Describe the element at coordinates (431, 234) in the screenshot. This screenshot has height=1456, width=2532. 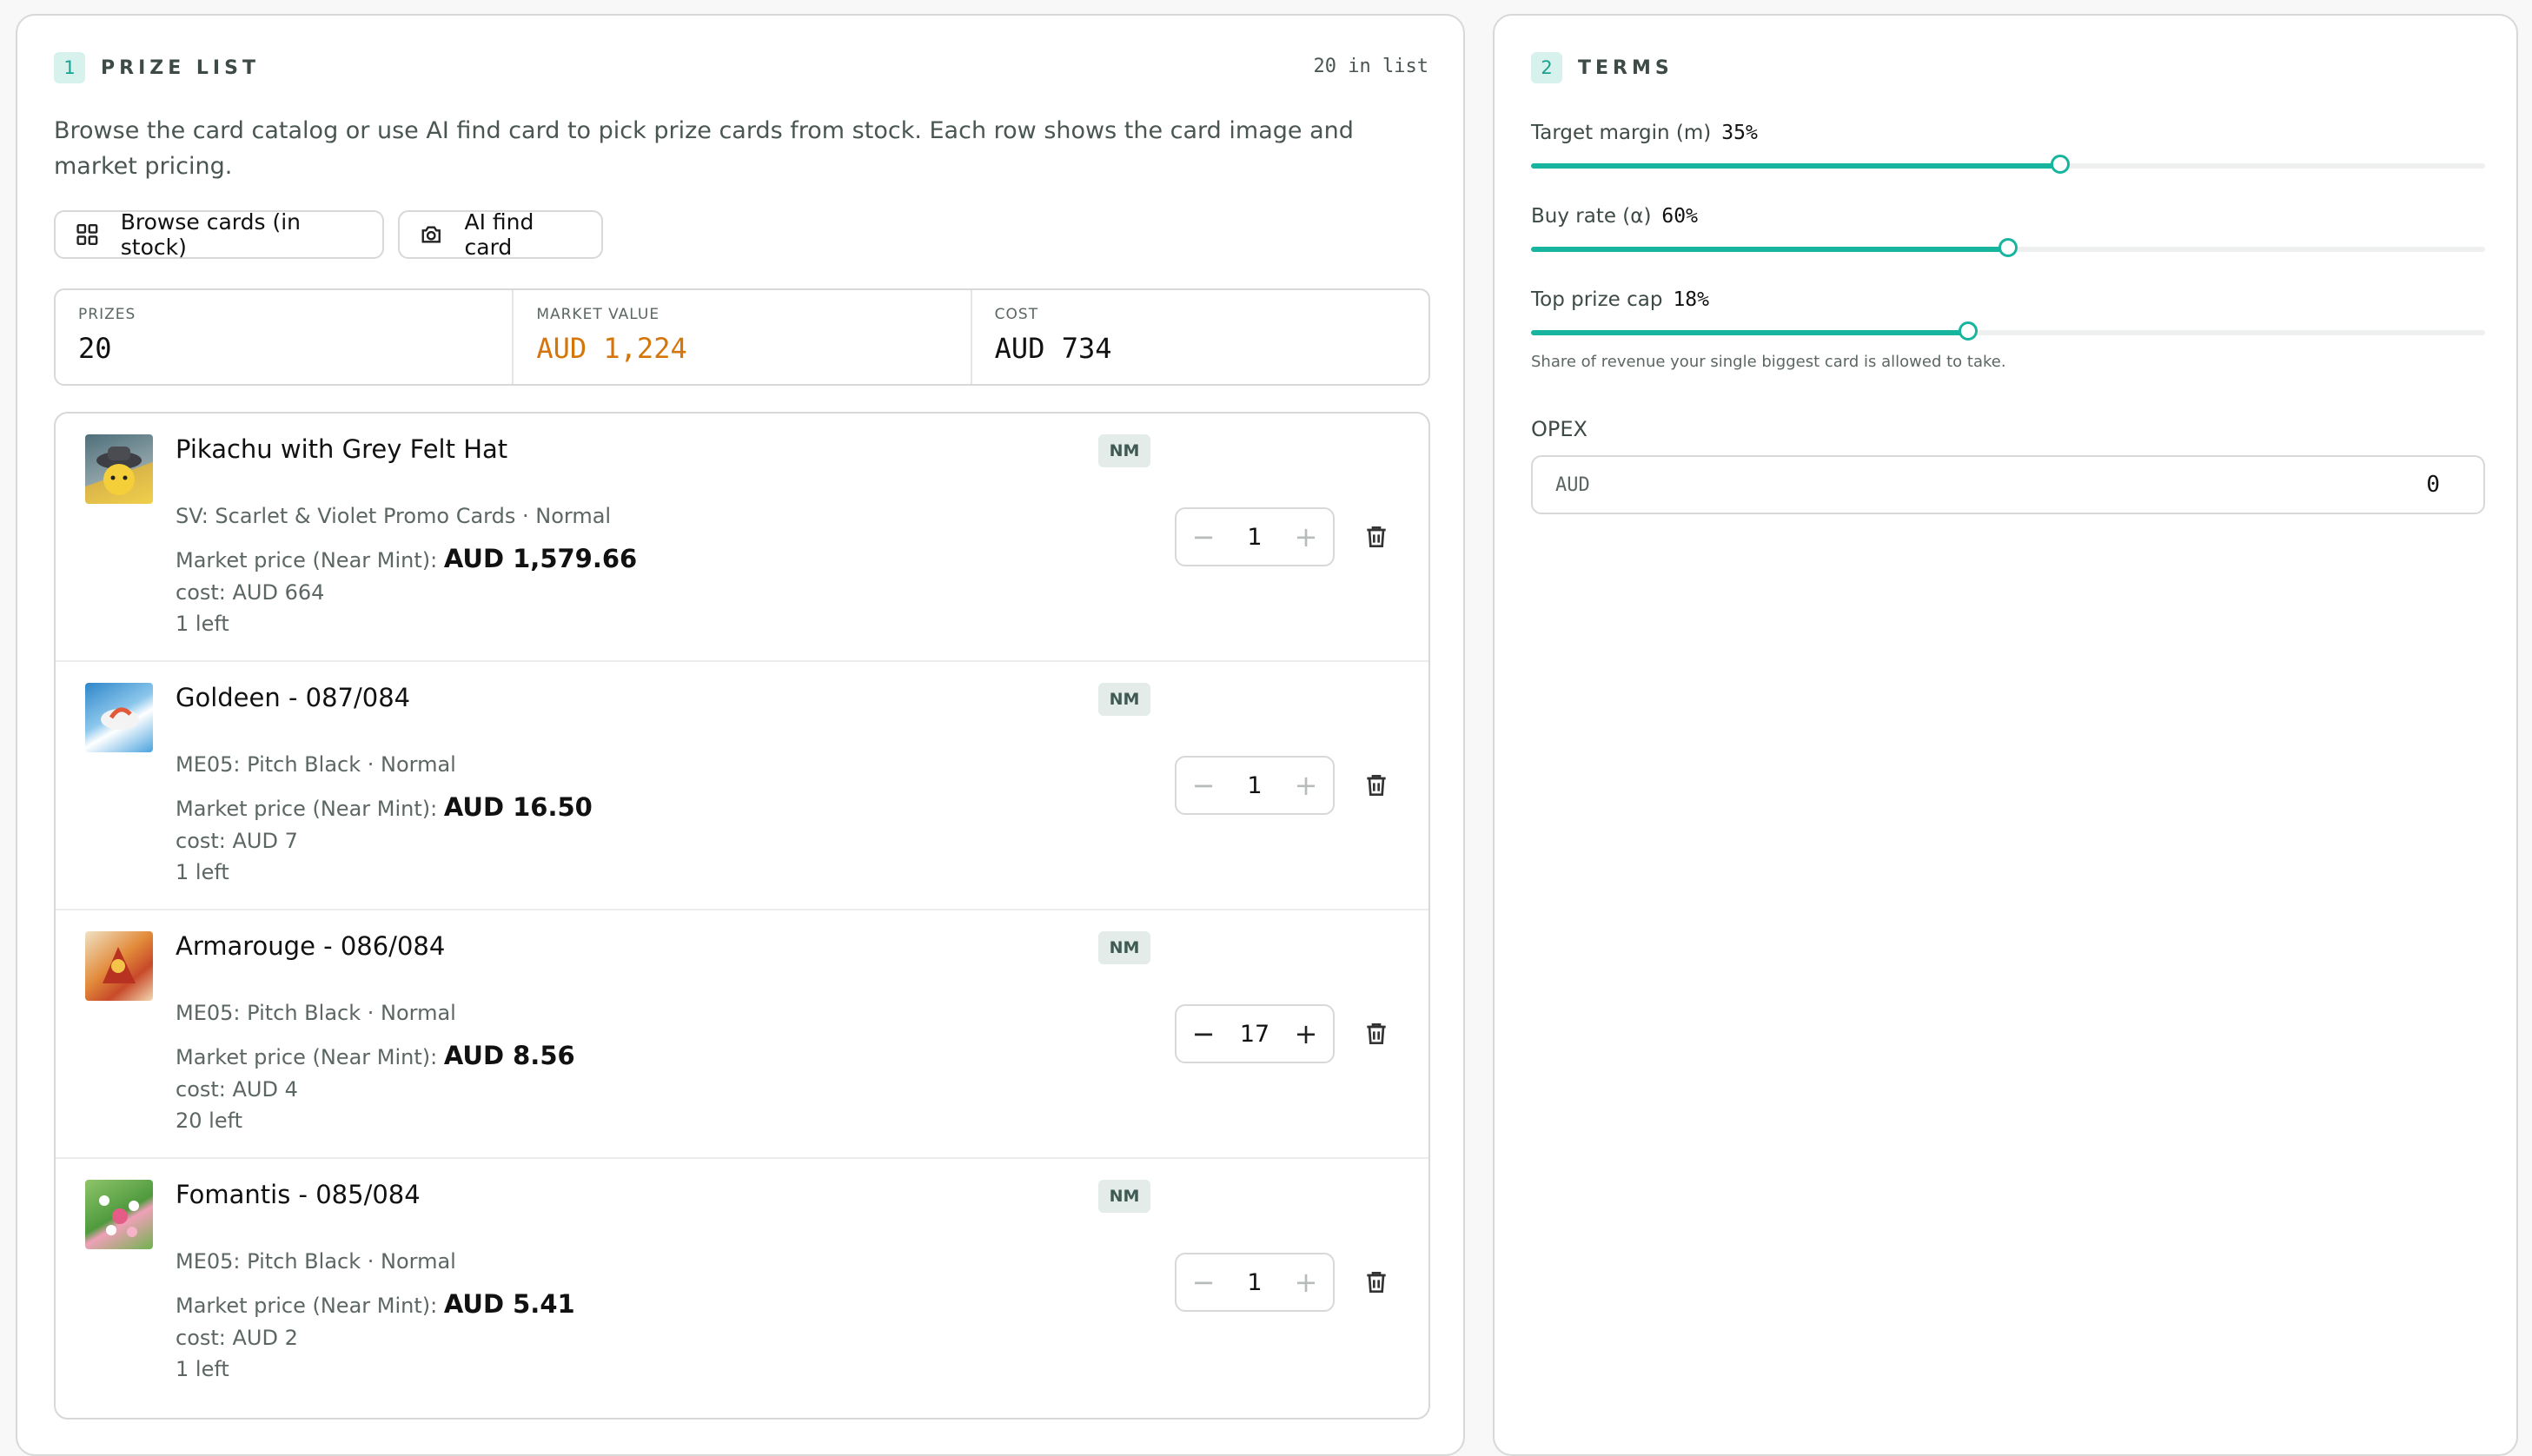
I see `camera-icon` at that location.